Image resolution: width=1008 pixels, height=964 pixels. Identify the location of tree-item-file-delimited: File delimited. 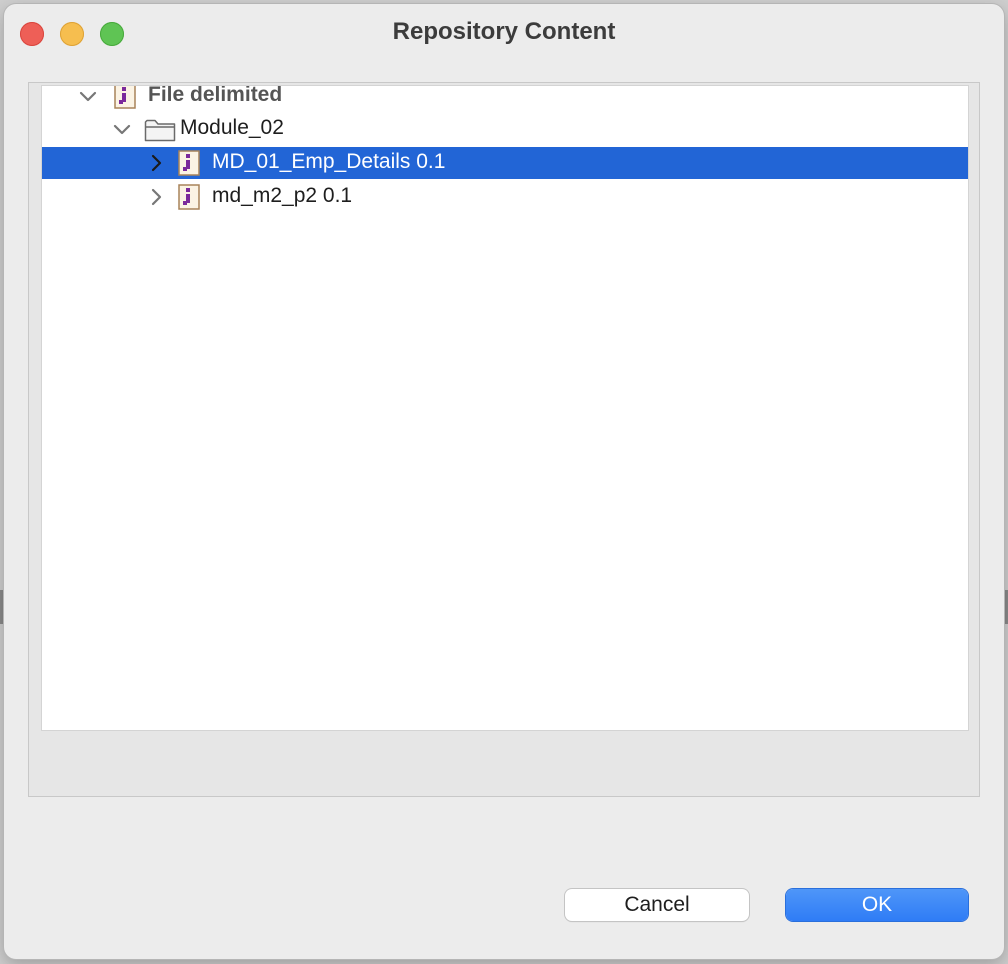
(505, 98).